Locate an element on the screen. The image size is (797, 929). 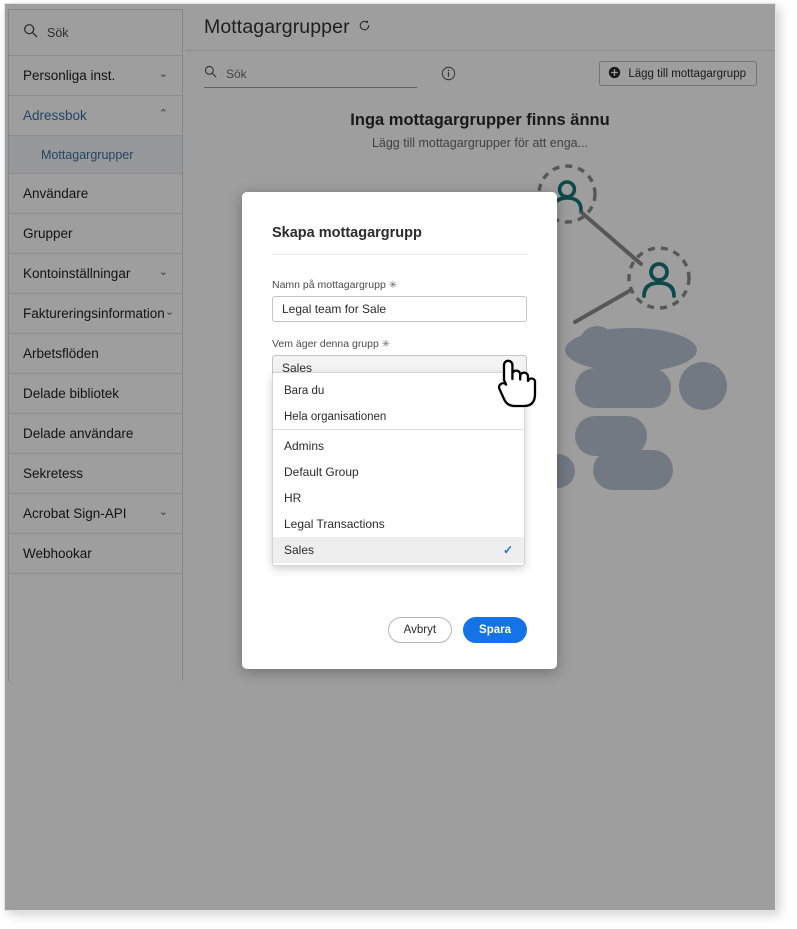
dropdown-option-admins: Admins is located at coordinates (398, 446).